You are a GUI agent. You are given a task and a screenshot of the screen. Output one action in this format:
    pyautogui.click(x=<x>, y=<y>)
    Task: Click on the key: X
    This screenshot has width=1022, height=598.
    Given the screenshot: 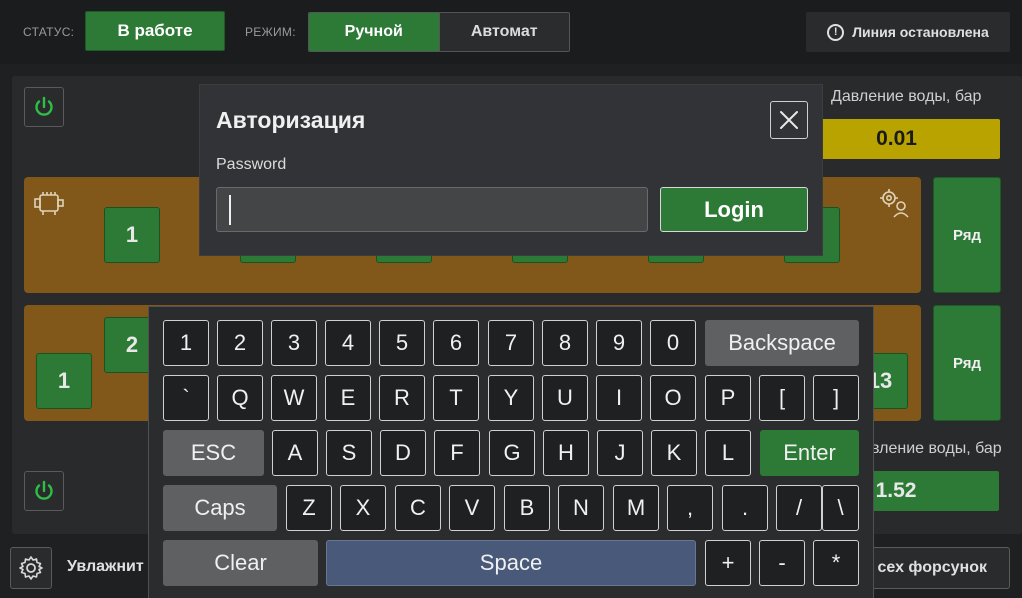 What is the action you would take?
    pyautogui.click(x=363, y=508)
    